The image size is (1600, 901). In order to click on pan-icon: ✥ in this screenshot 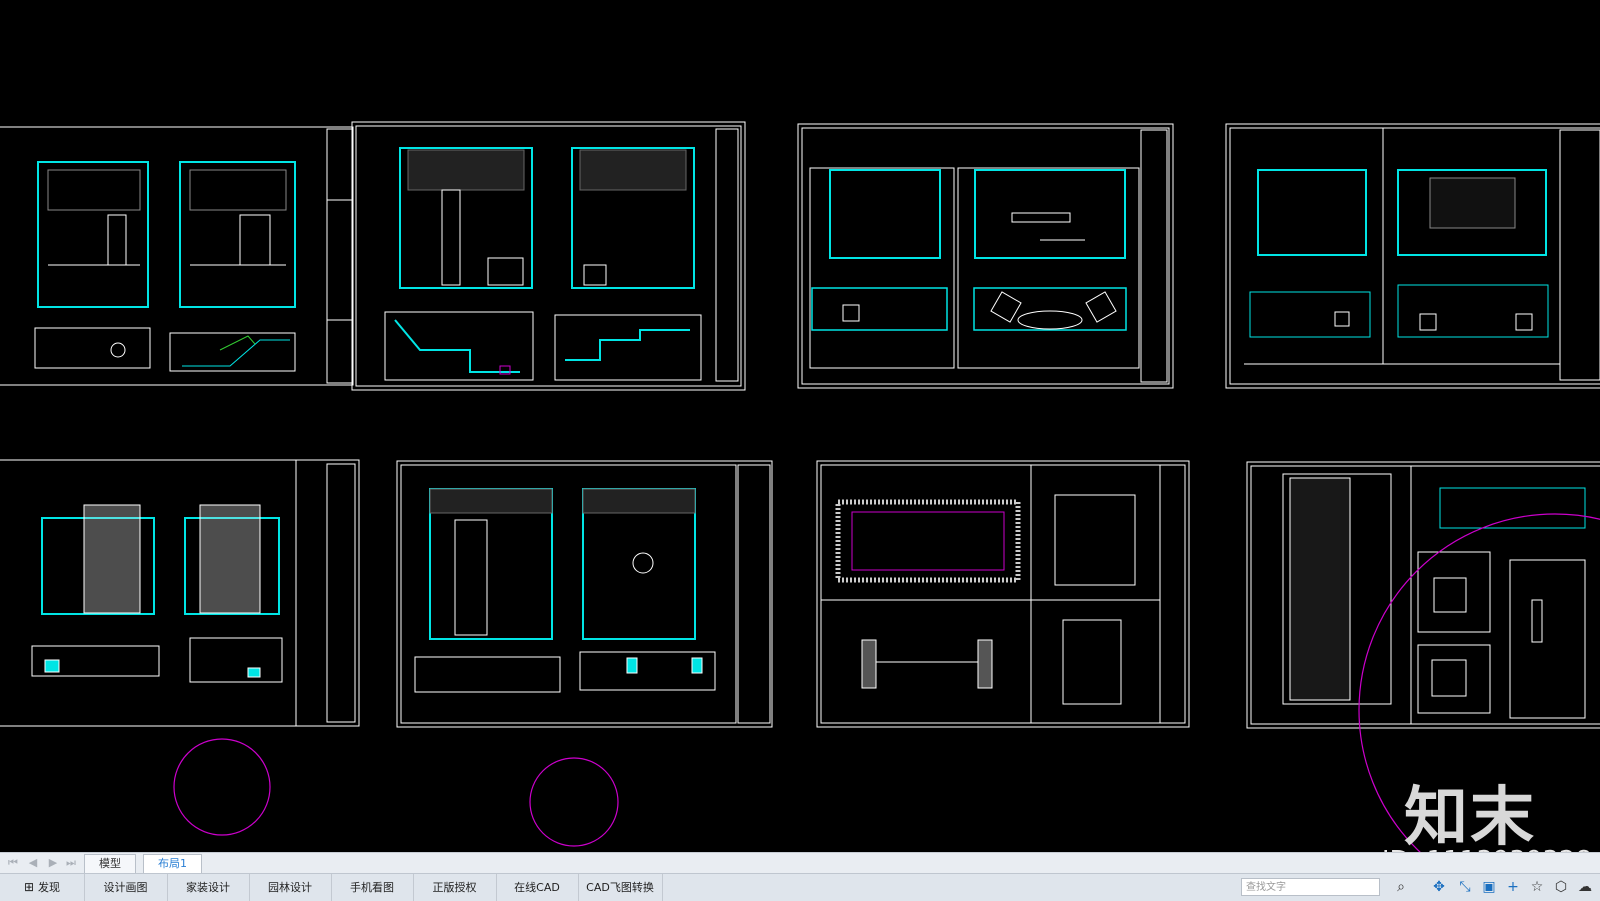, I will do `click(1439, 887)`.